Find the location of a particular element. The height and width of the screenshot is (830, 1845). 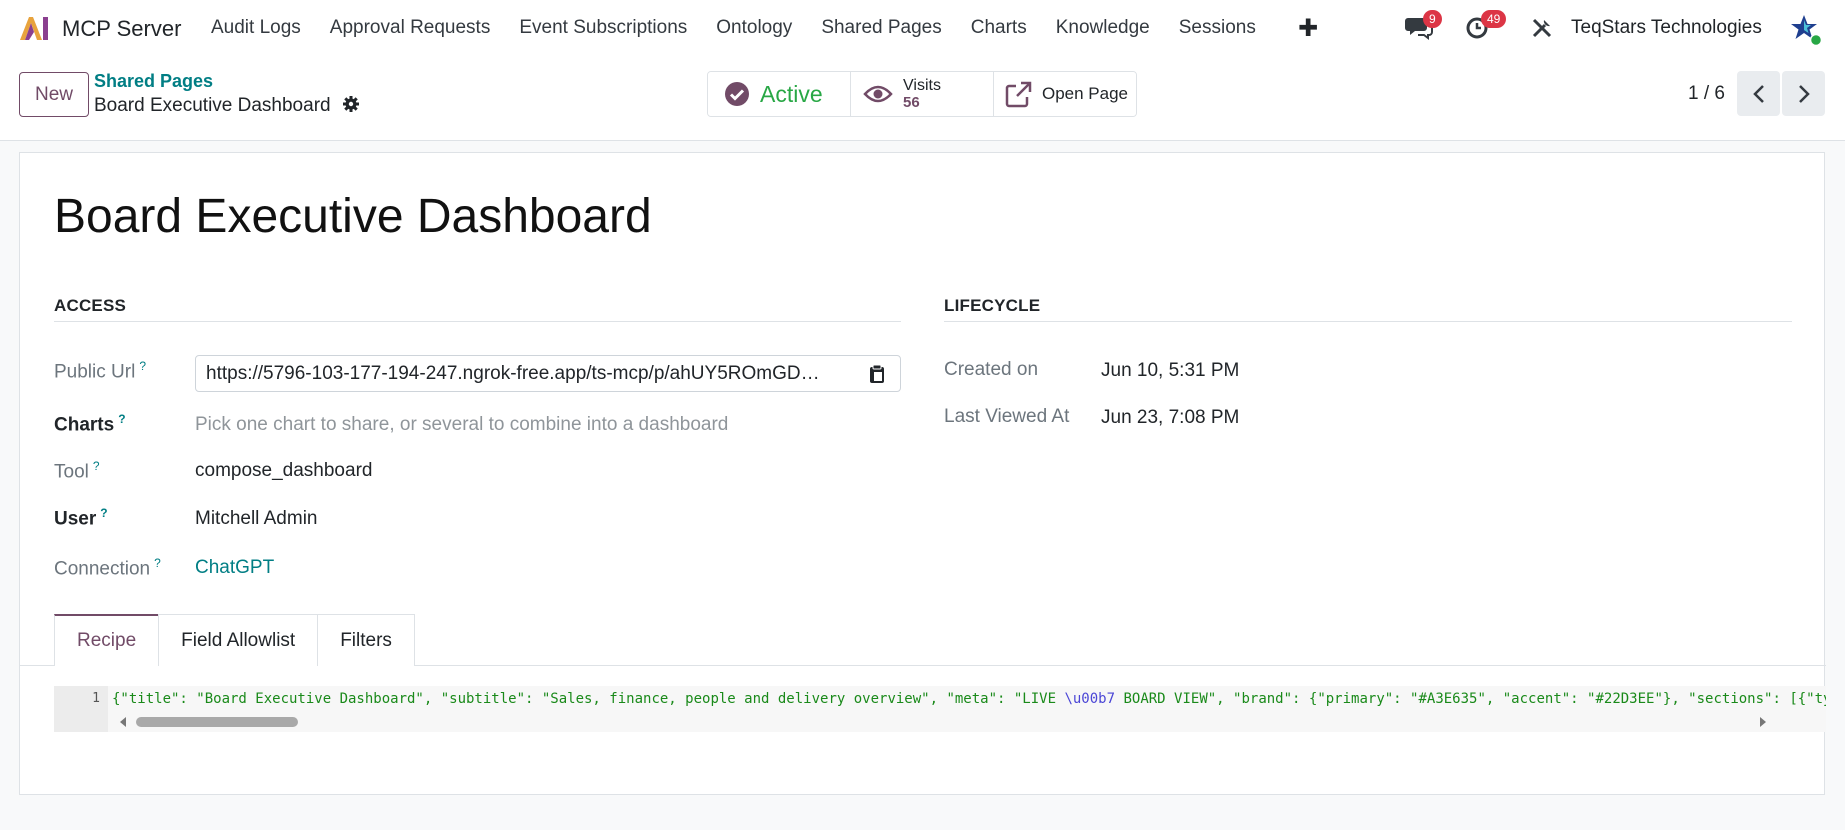

add-menu-plus-icon: ✚ is located at coordinates (1308, 28).